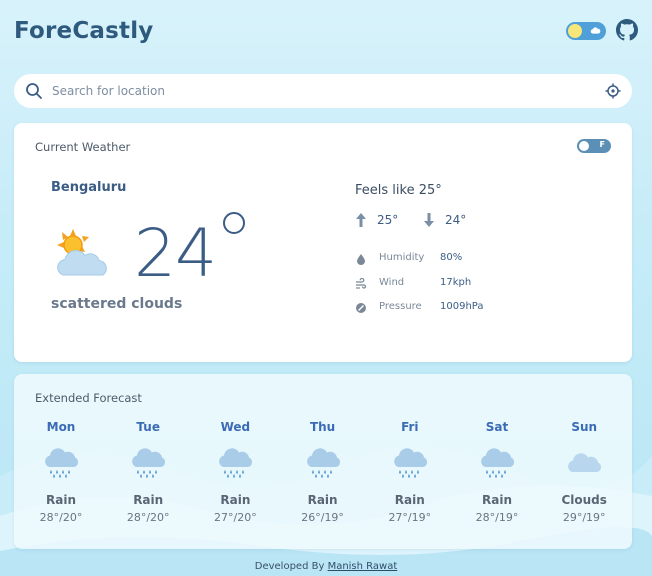 The height and width of the screenshot is (576, 652). I want to click on footer: Developed By Manish Rawat, so click(326, 566).